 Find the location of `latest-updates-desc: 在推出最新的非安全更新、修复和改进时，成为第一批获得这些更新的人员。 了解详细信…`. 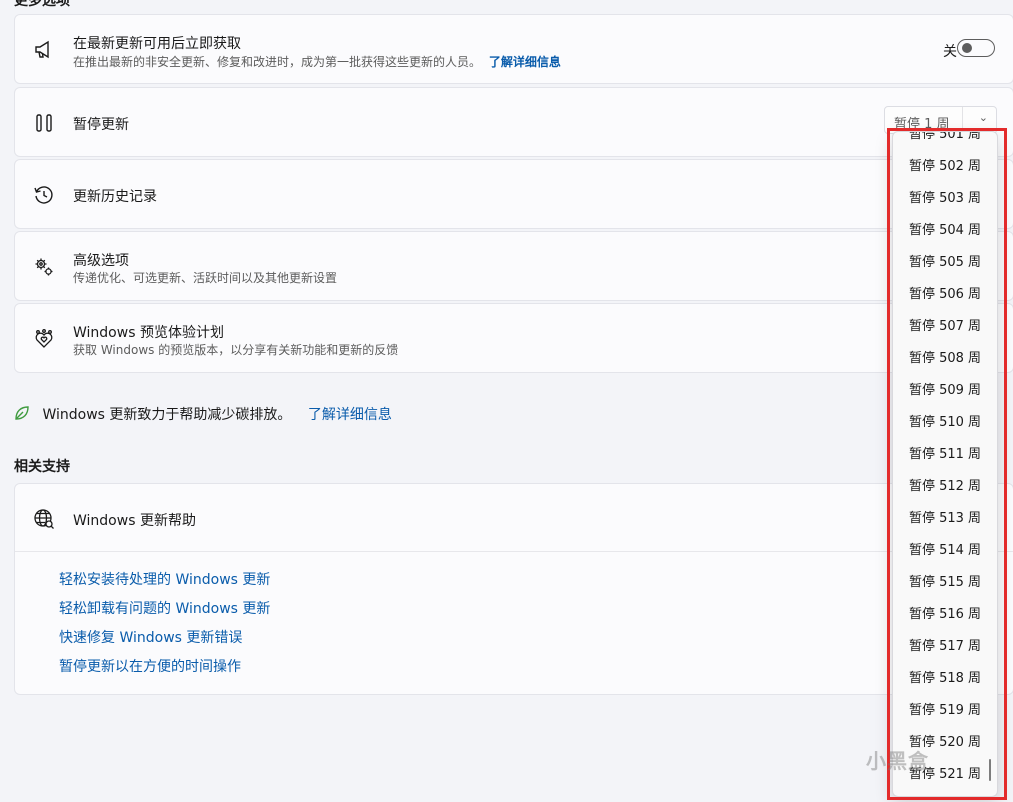

latest-updates-desc: 在推出最新的非安全更新、修复和改进时，成为第一批获得这些更新的人员。 了解详细信… is located at coordinates (317, 61).